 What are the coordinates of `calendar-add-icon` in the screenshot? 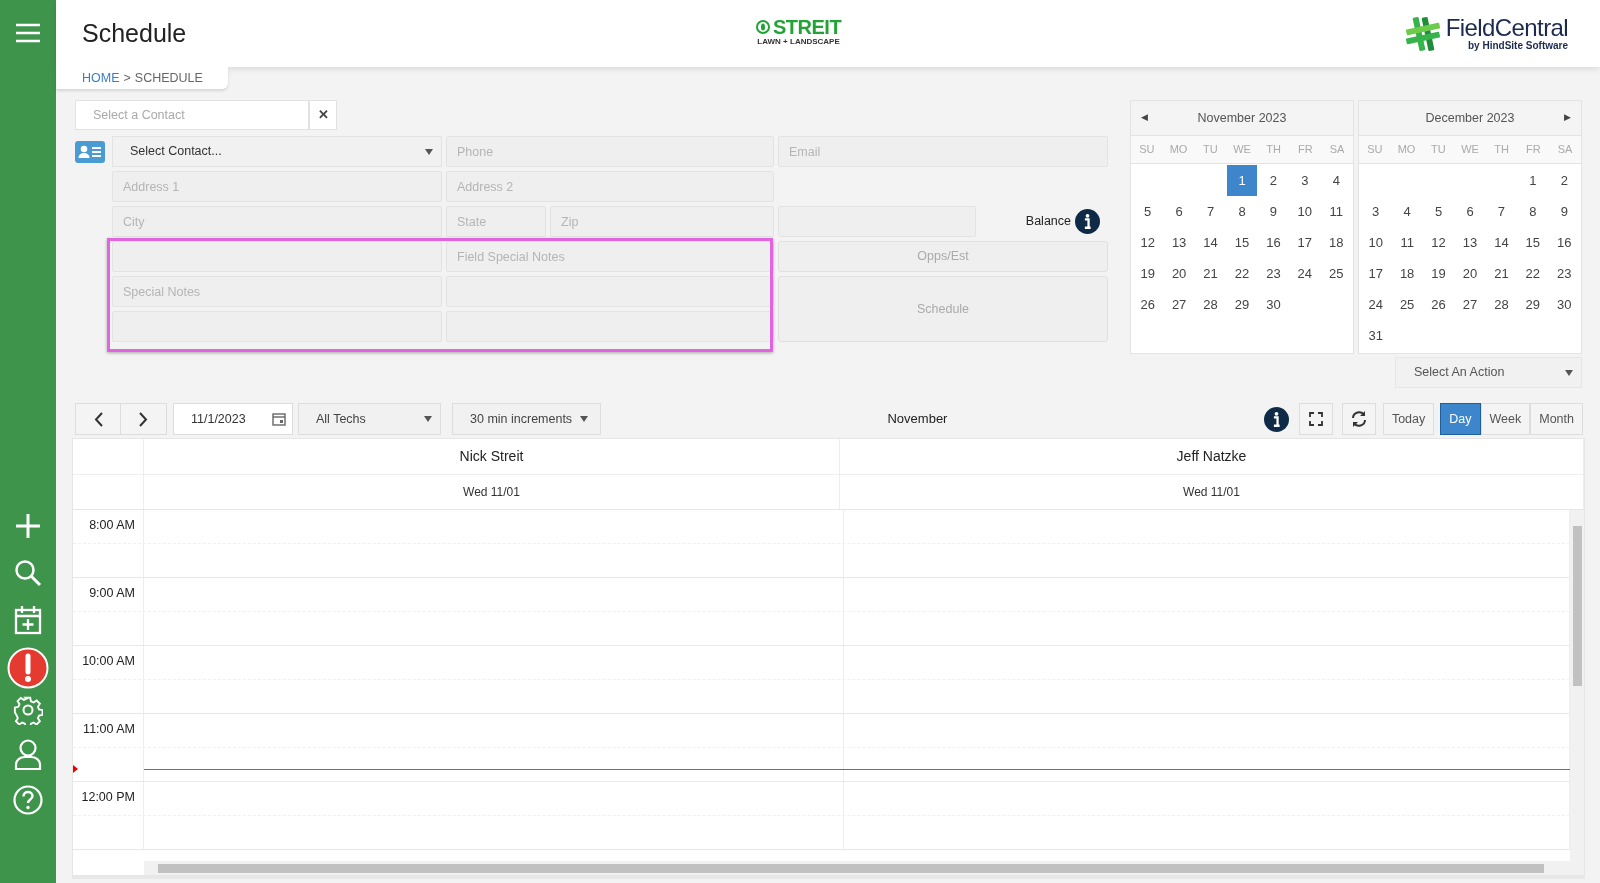 It's located at (28, 620).